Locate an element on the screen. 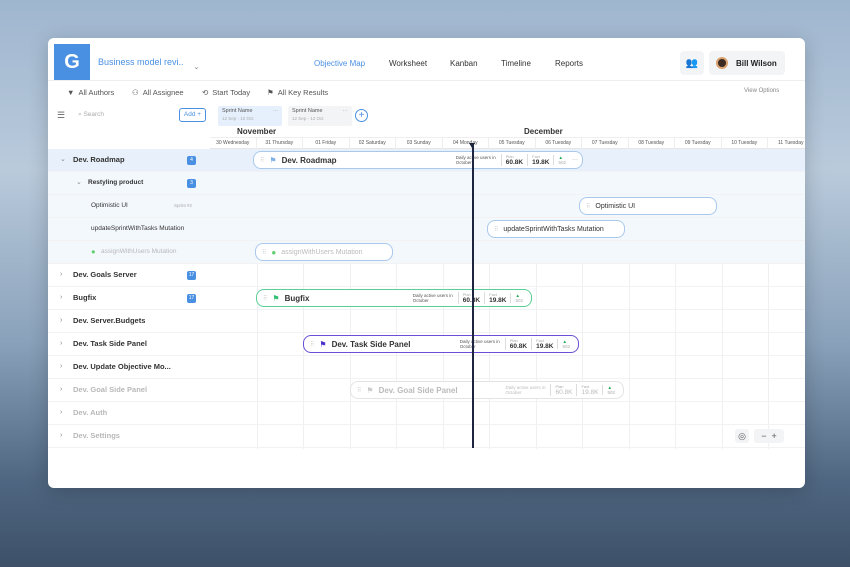  plan-value: 60.8K is located at coordinates (564, 392).